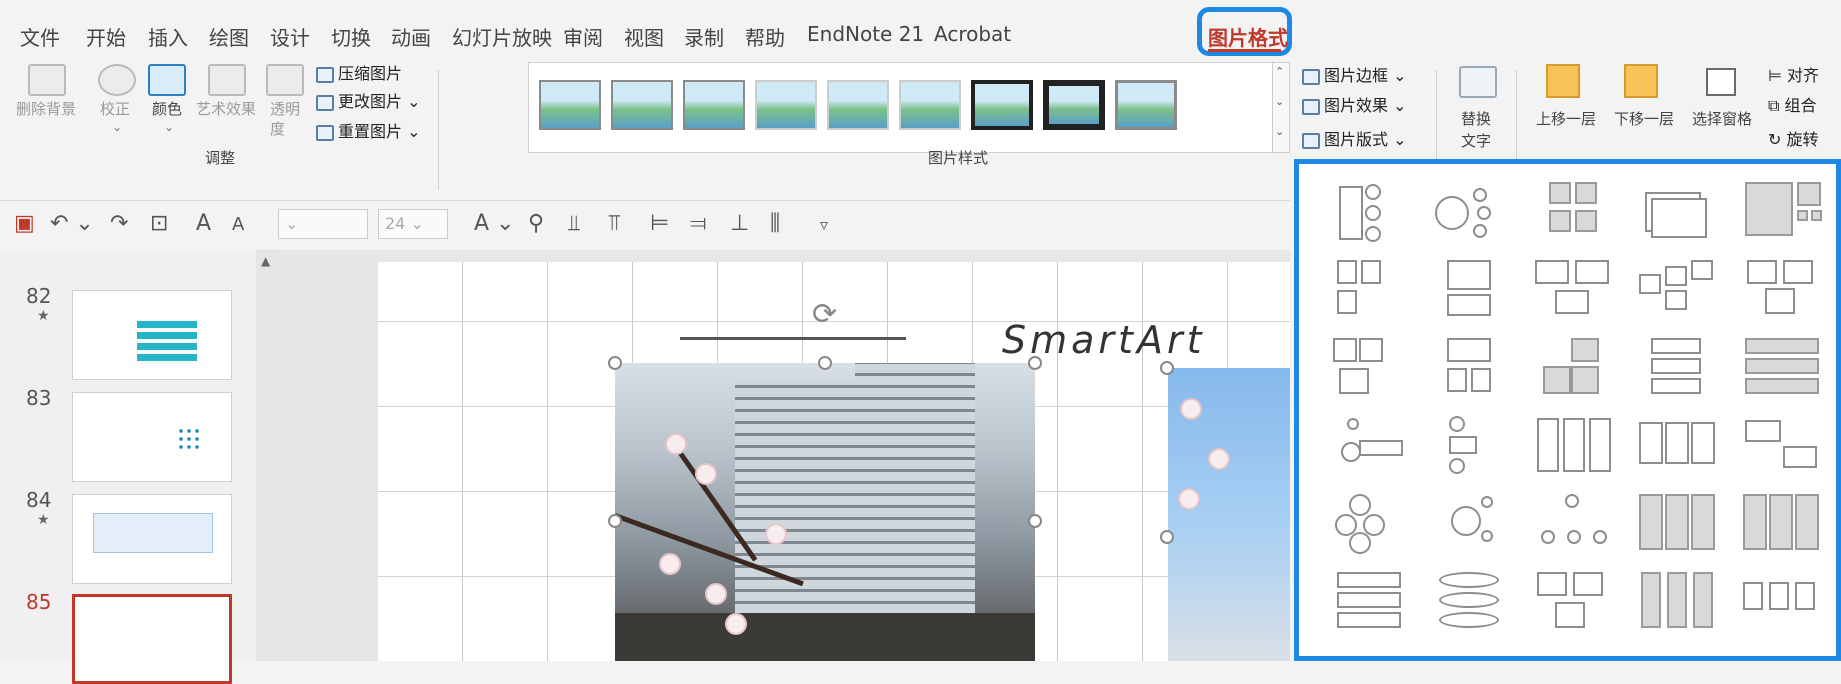  Describe the element at coordinates (1279, 101) in the screenshot. I see `chevron-down-icon: ⌄` at that location.